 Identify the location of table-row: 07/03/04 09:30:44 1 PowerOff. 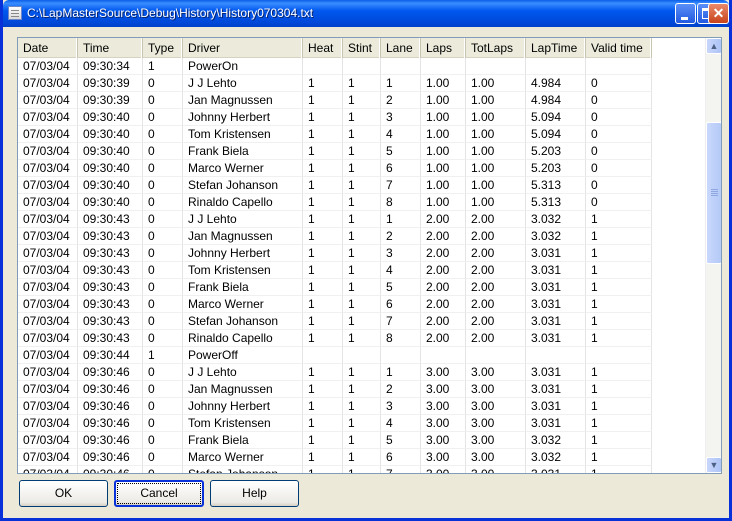
(335, 355).